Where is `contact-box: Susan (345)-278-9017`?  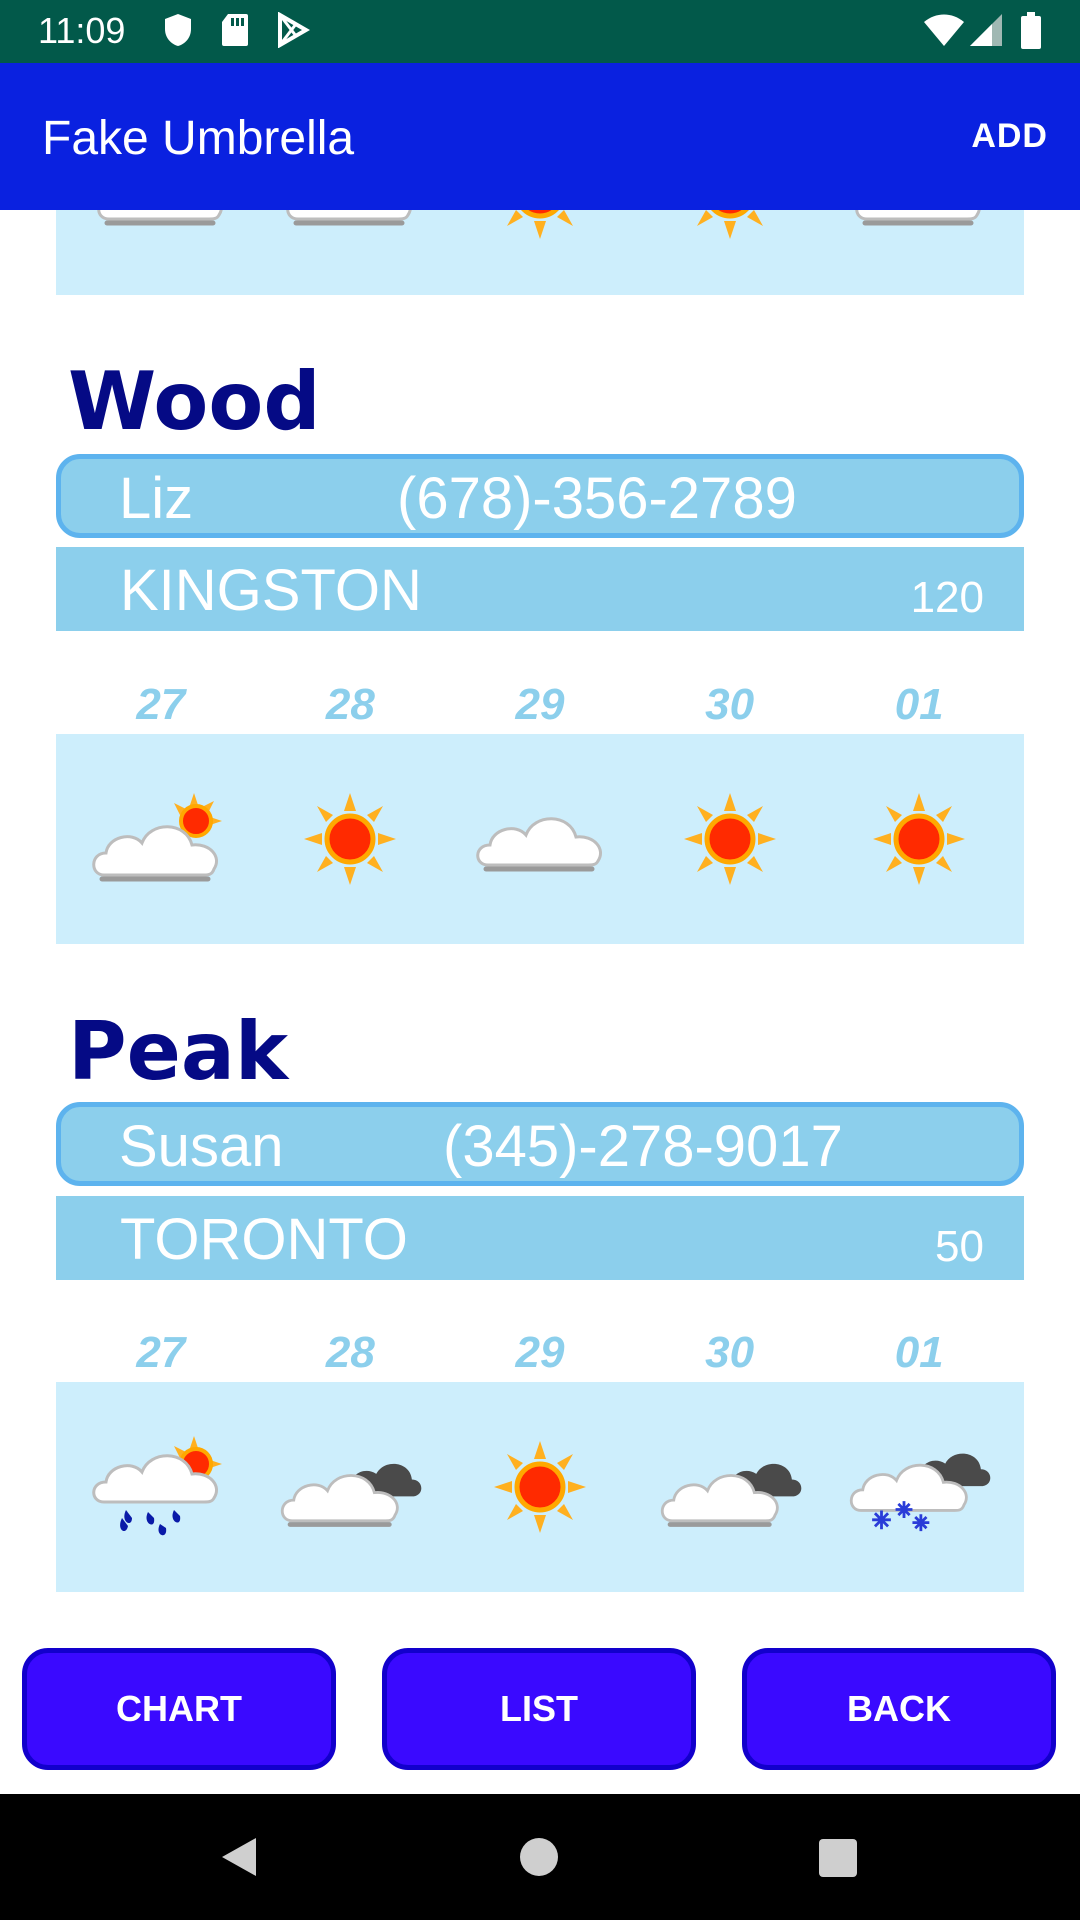 contact-box: Susan (345)-278-9017 is located at coordinates (540, 1144).